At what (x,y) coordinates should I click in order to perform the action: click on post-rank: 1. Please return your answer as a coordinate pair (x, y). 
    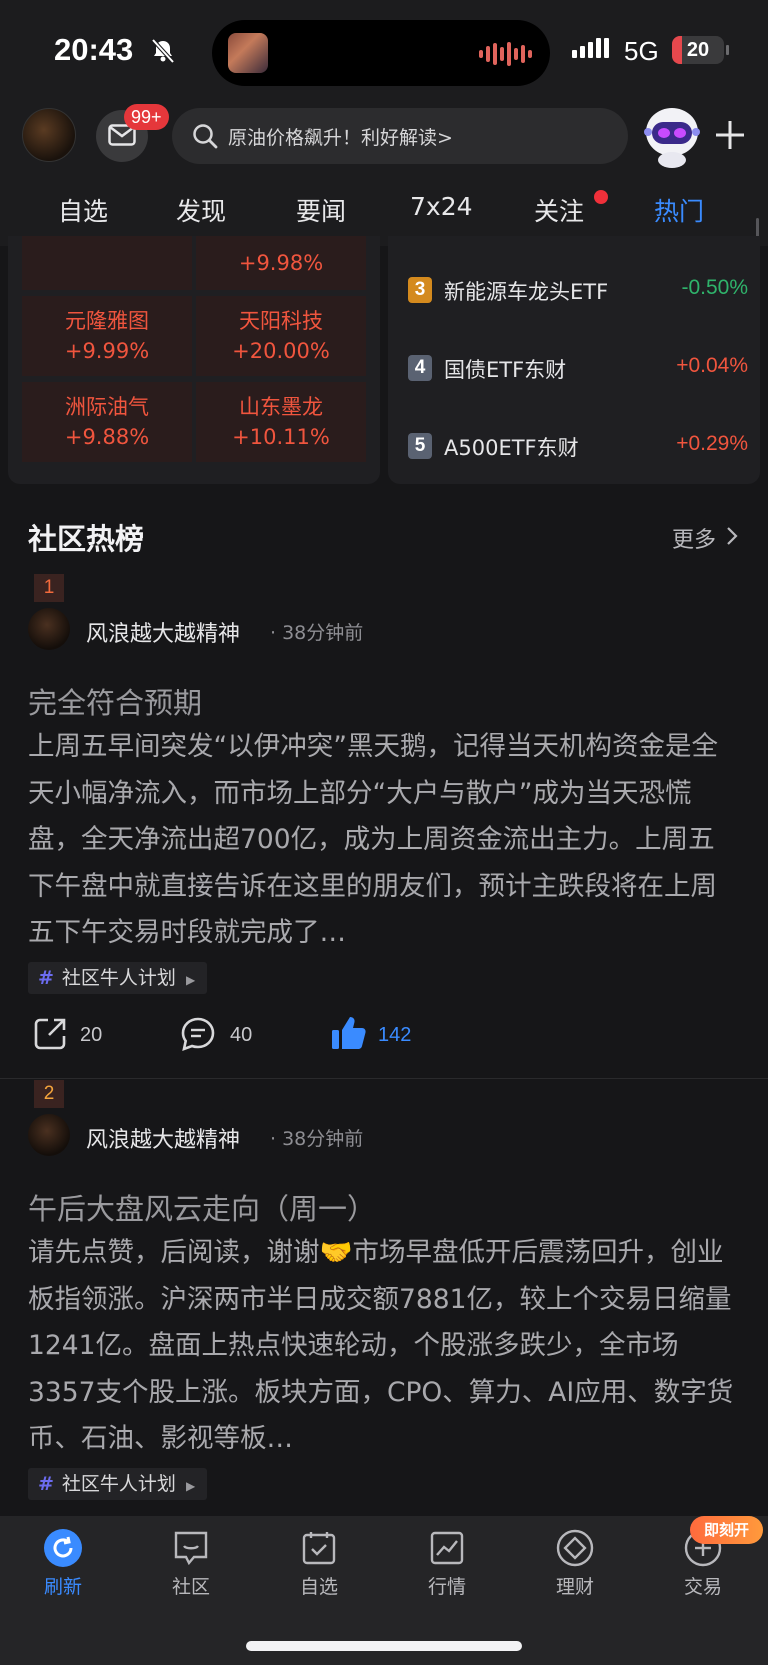
    Looking at the image, I should click on (49, 588).